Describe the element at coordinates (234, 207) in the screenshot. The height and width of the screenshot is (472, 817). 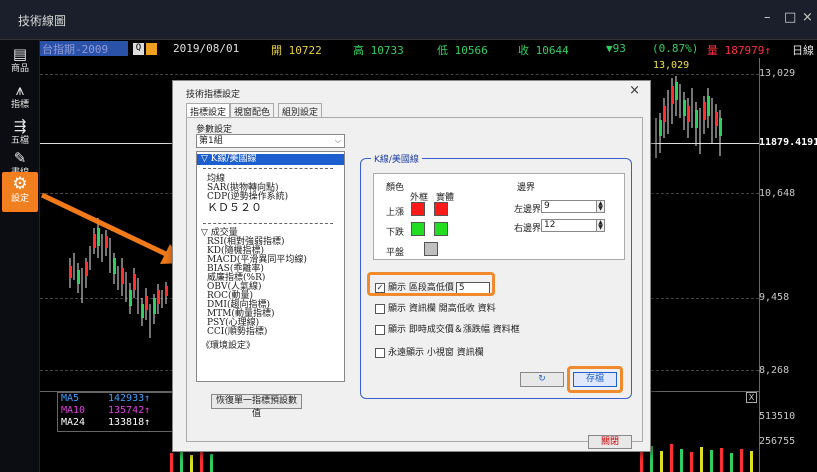
I see `list-item: ＫＤ５２０` at that location.